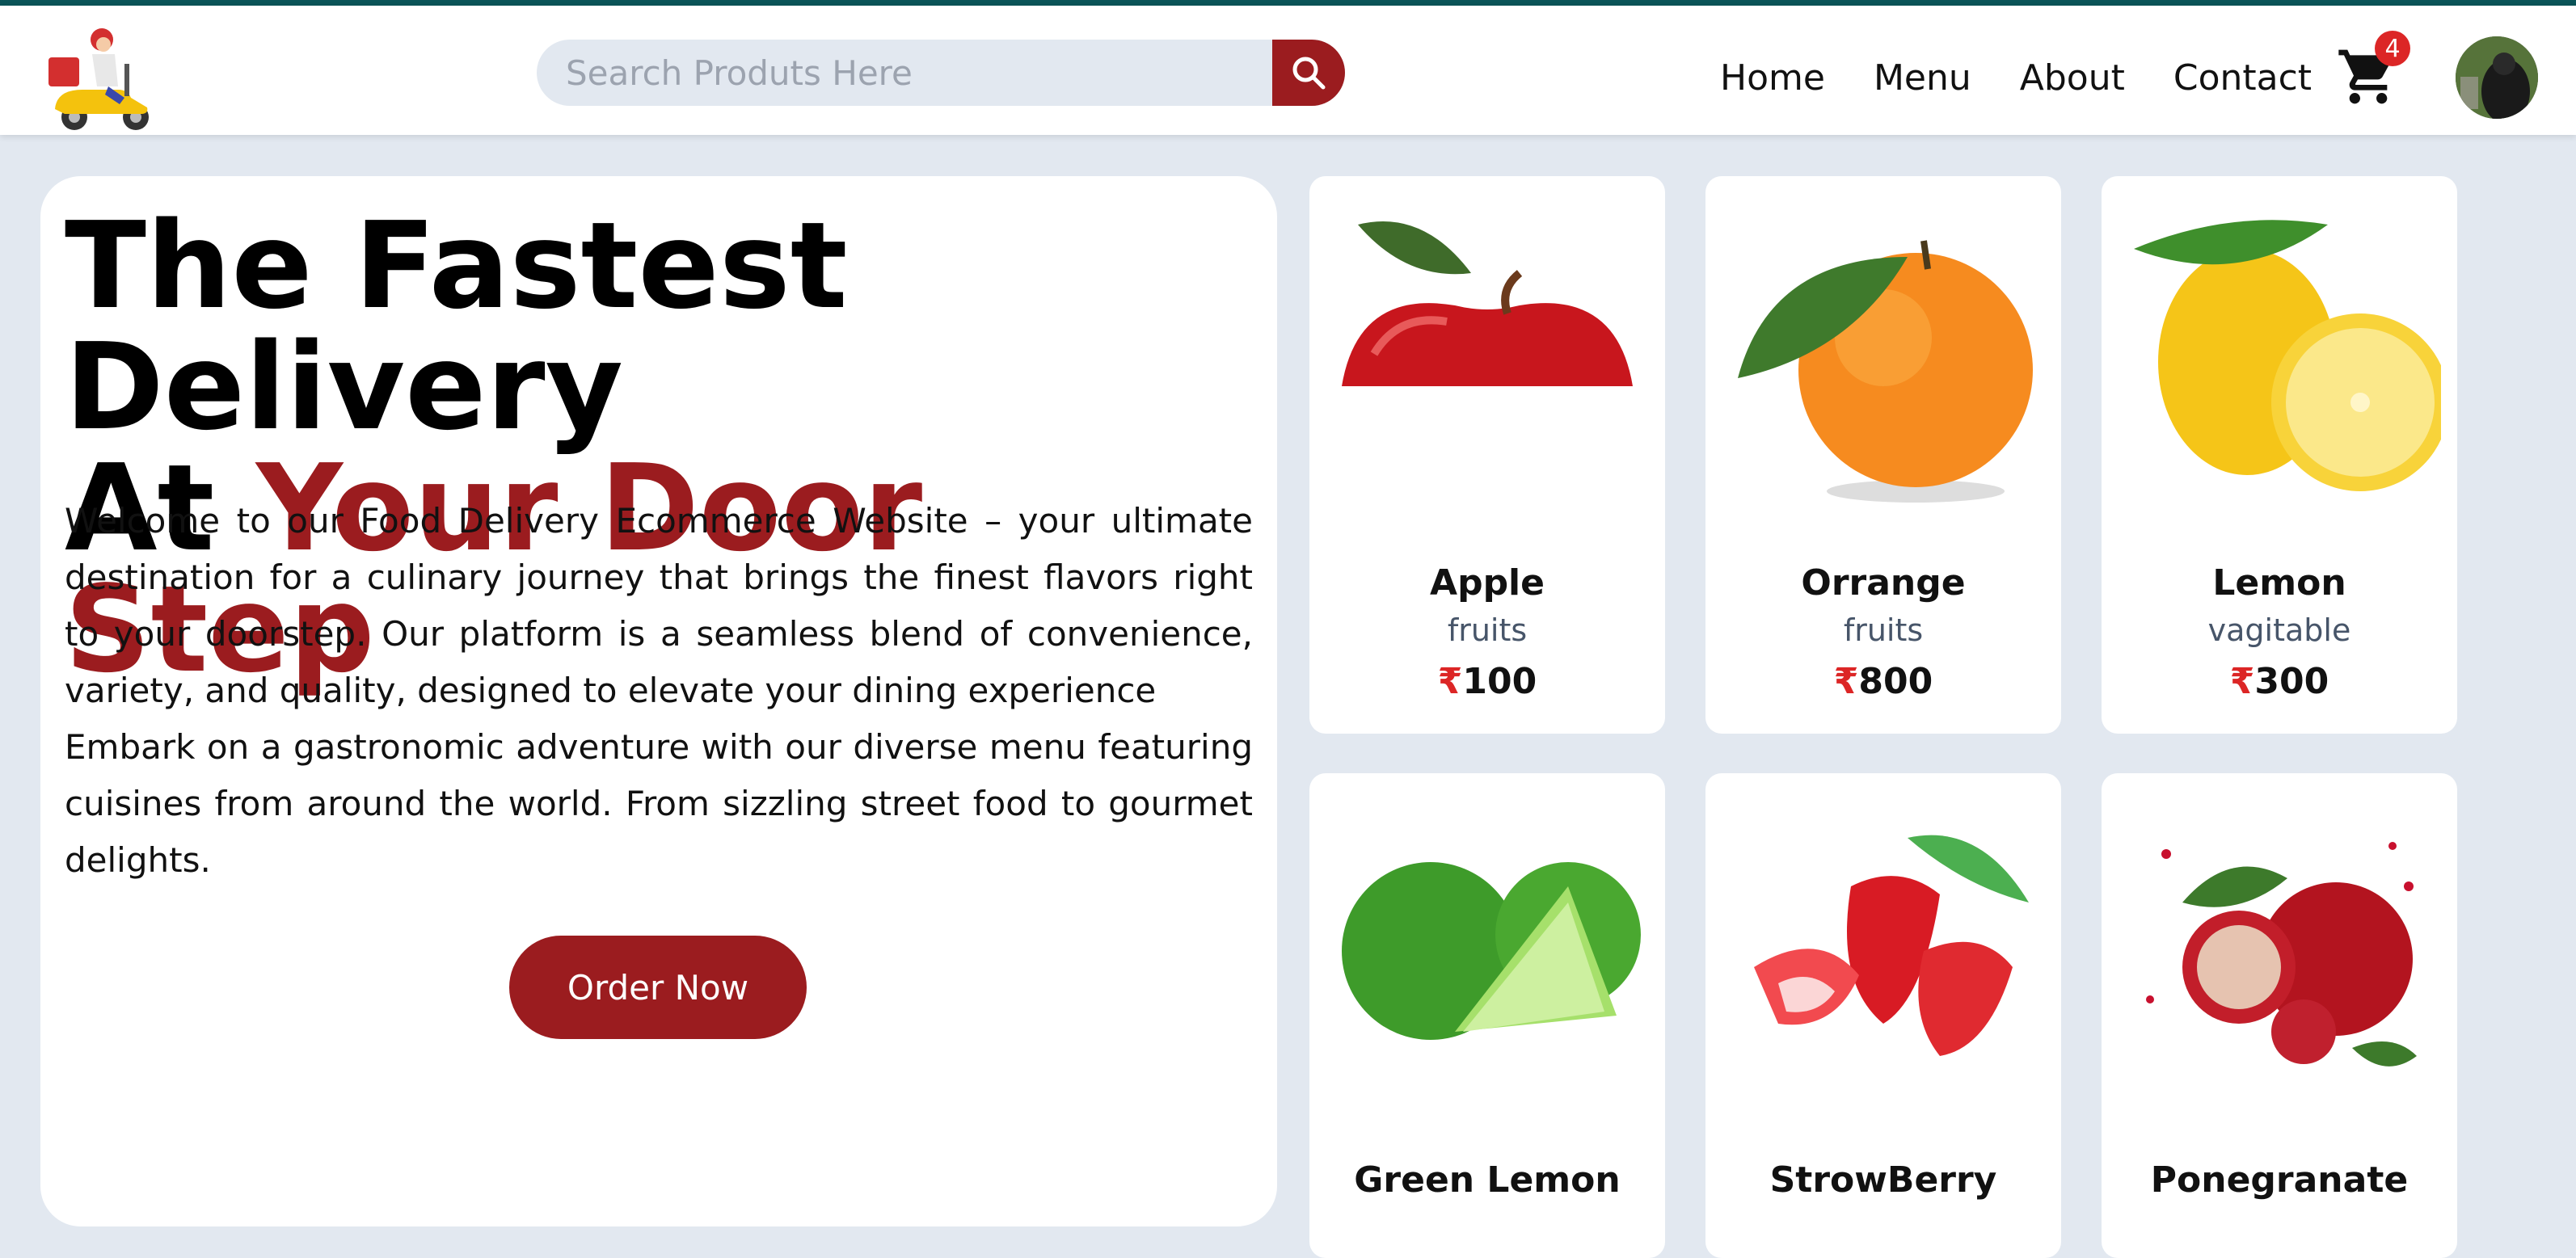 This screenshot has width=2576, height=1258. I want to click on main-nav: Home Menu About Contact, so click(2040, 78).